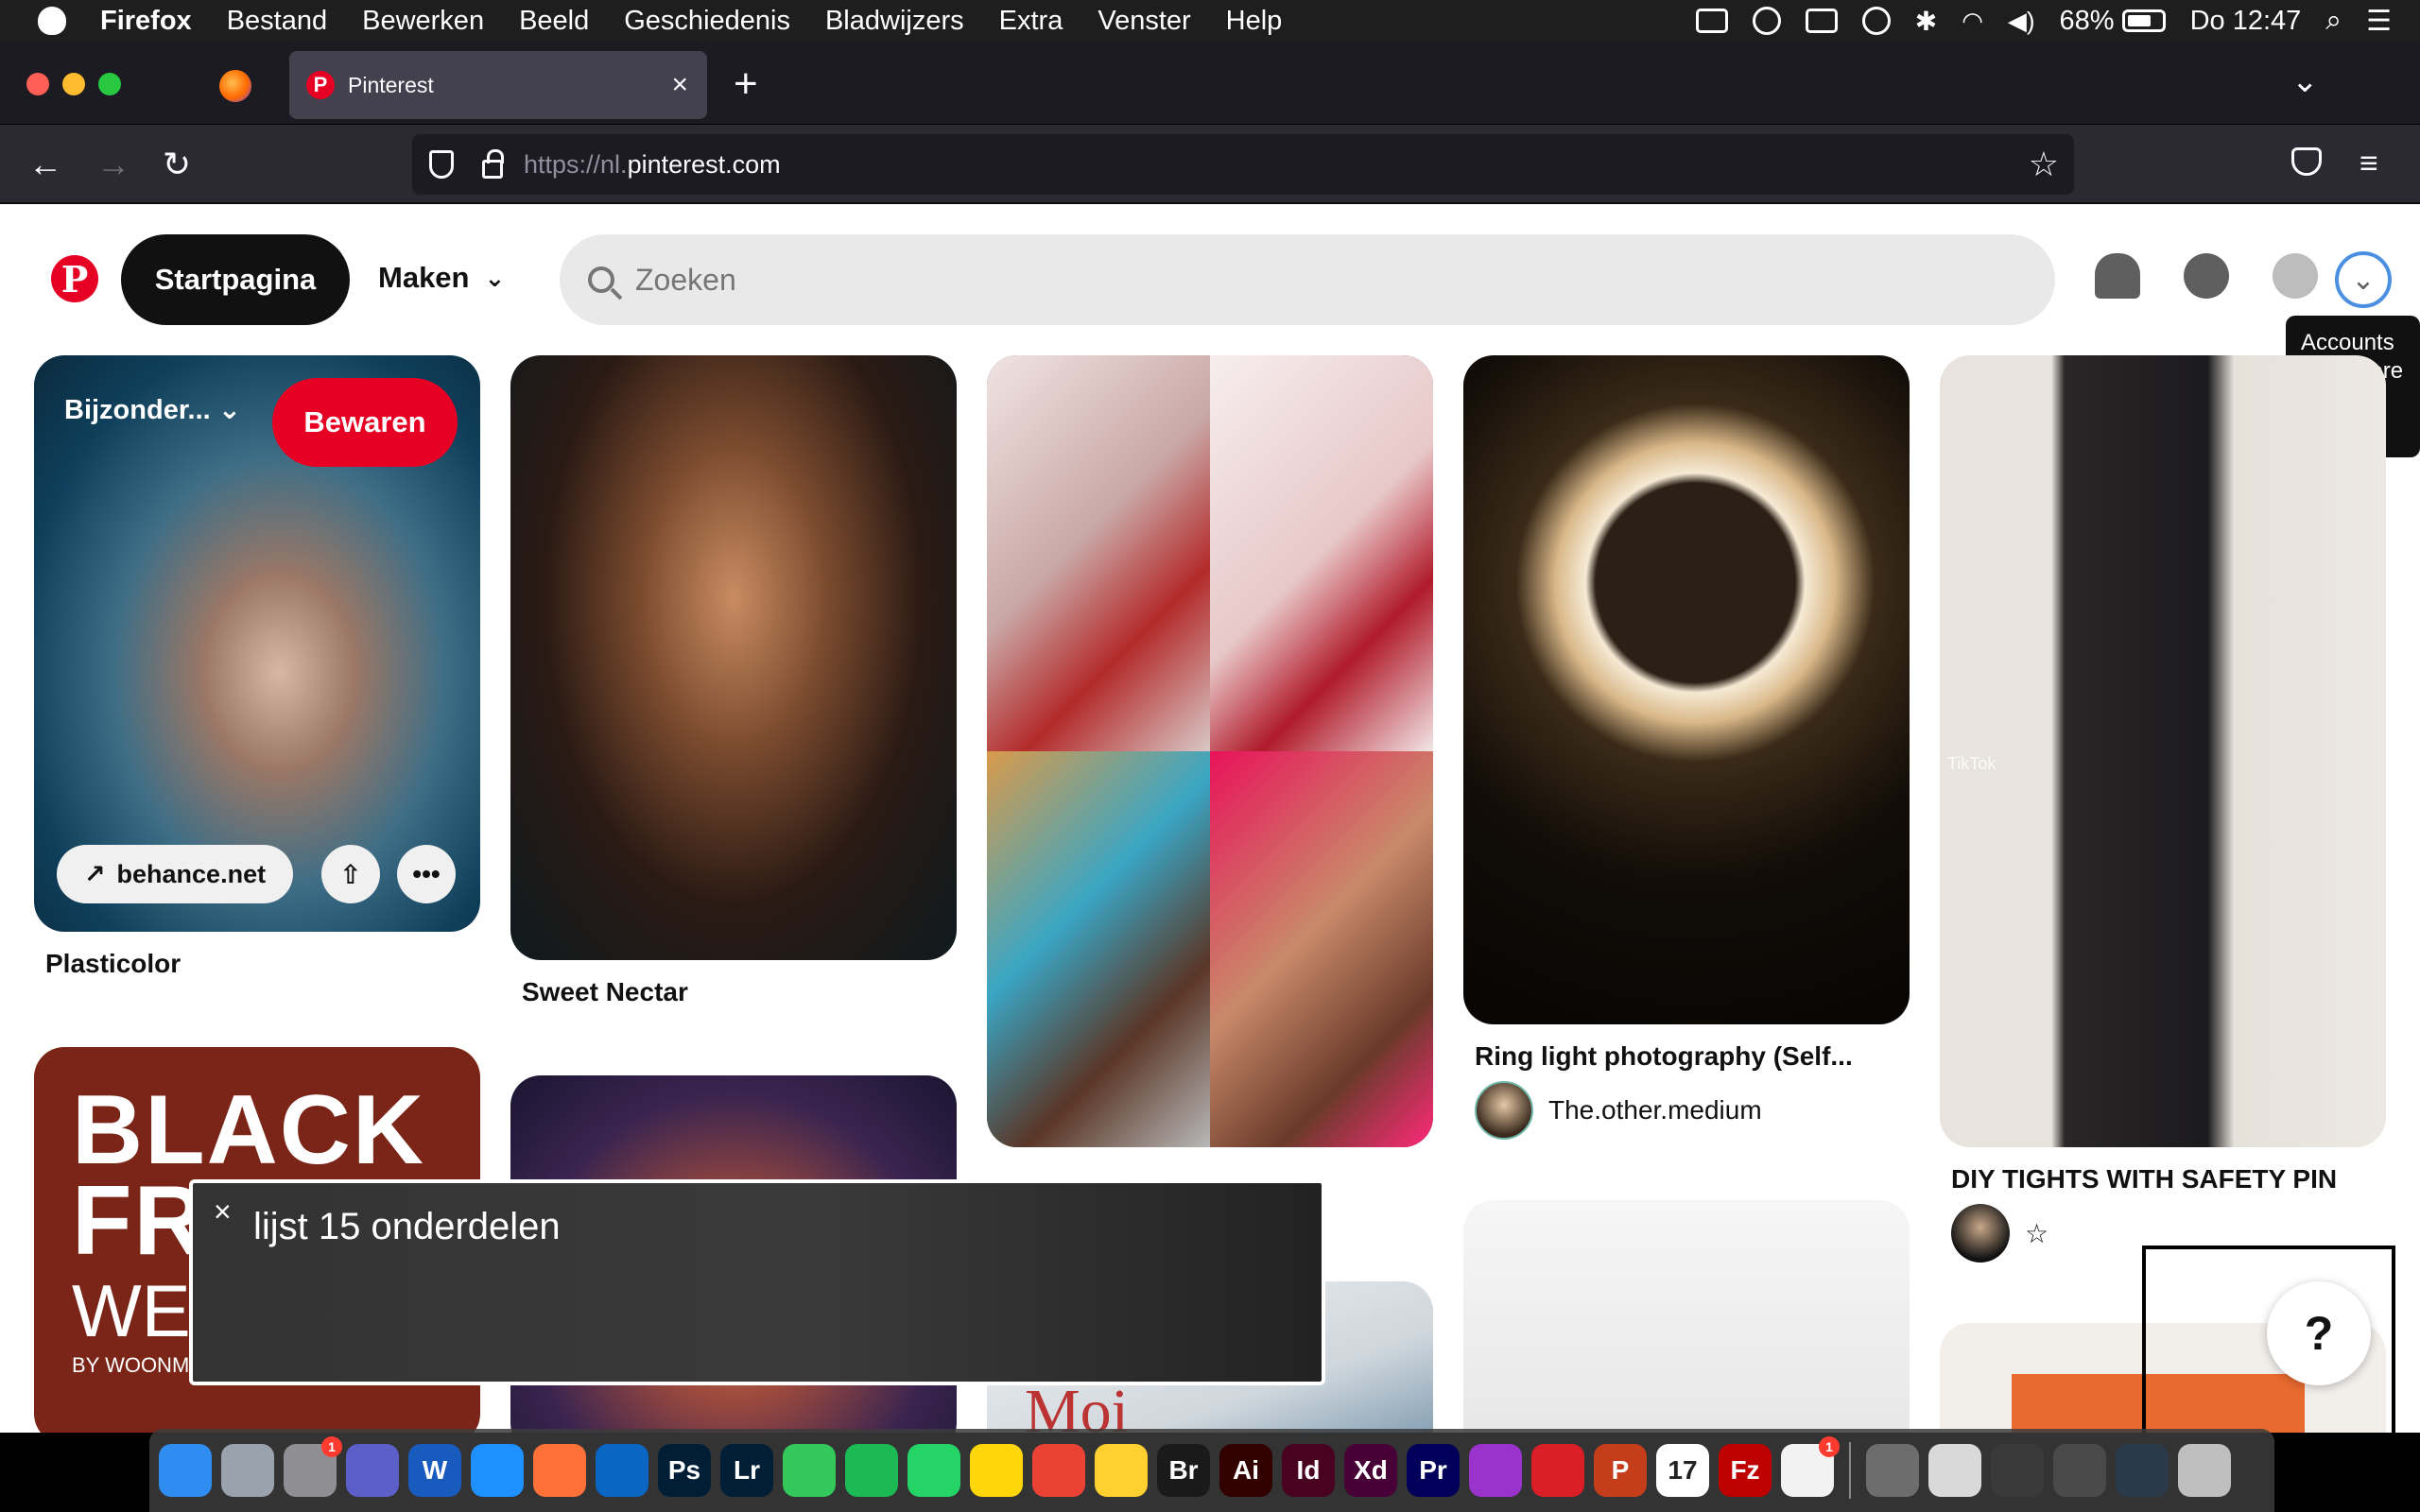 The height and width of the screenshot is (1512, 2420). I want to click on help-button: ?, so click(2319, 1333).